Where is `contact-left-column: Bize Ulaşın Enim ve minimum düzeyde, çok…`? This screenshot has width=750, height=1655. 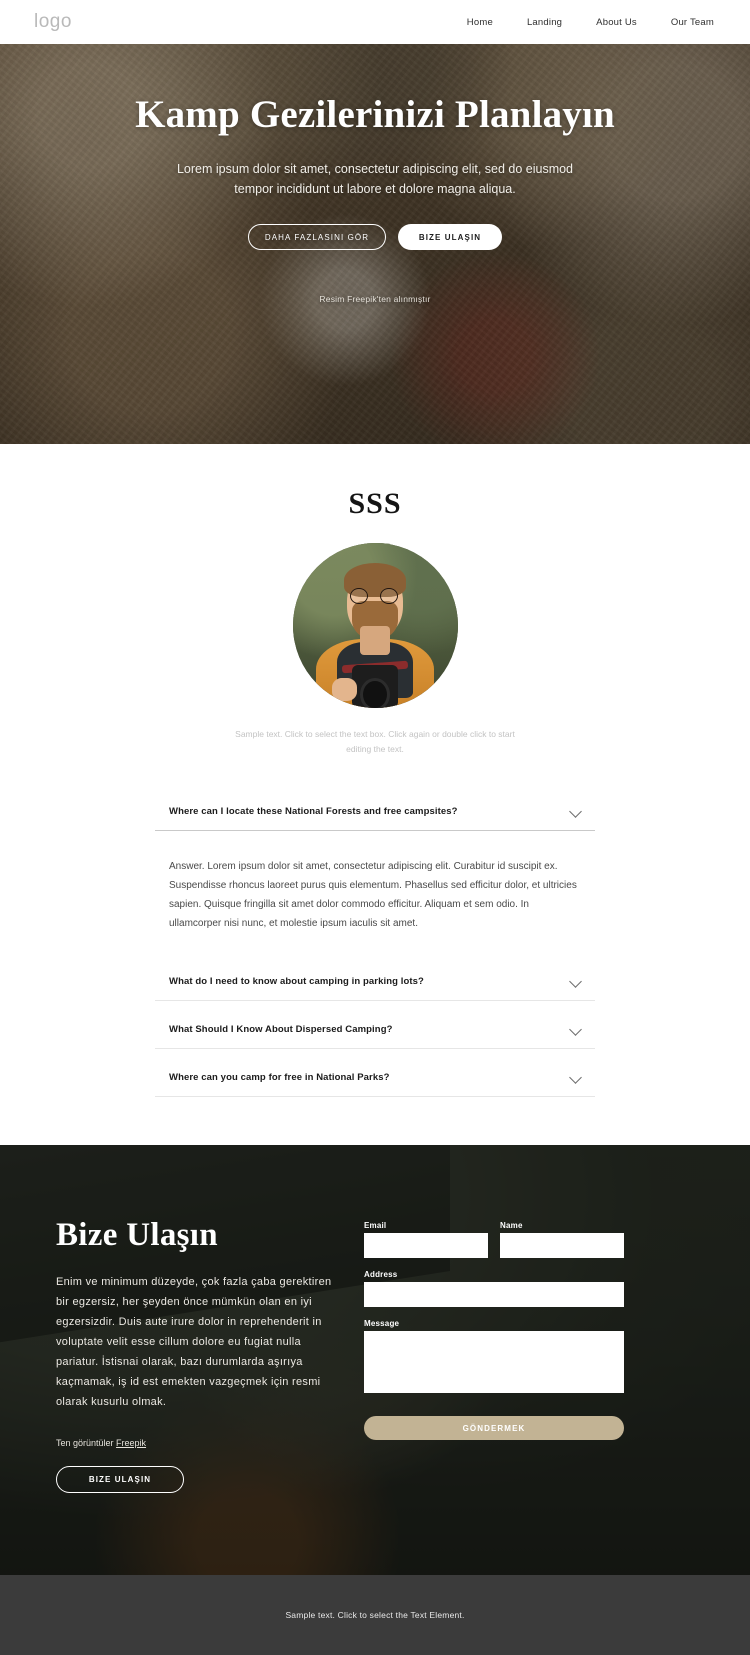 contact-left-column: Bize Ulaşın Enim ve minimum düzeyde, çok… is located at coordinates (201, 1355).